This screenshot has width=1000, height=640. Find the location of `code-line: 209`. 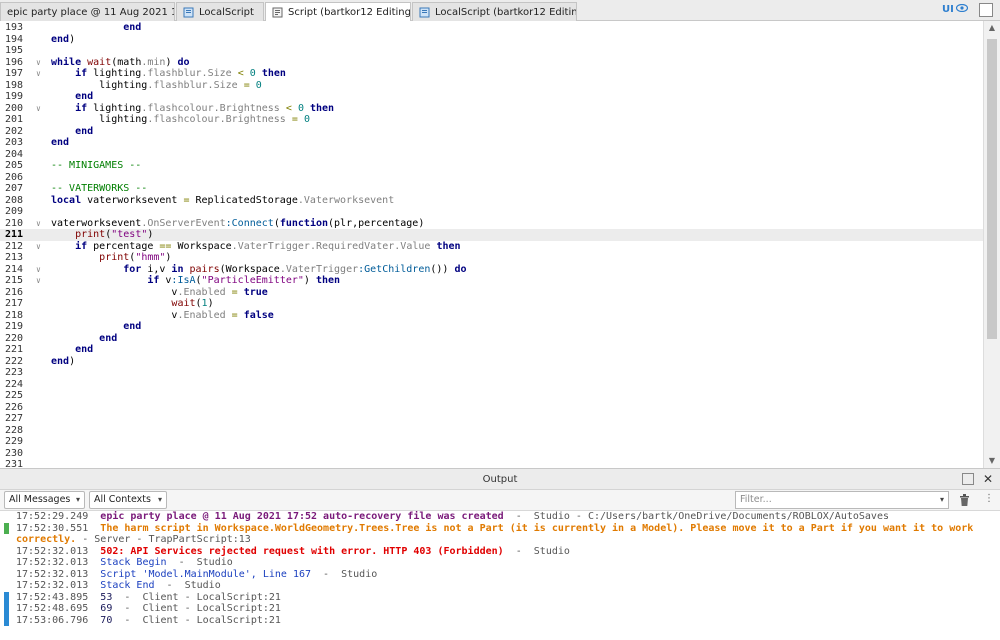

code-line: 209 is located at coordinates (491, 212).